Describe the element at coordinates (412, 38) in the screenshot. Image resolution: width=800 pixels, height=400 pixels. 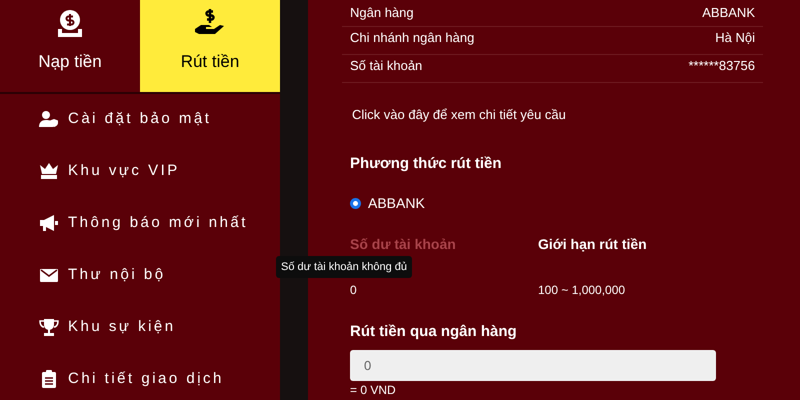
I see `info-label: Chi nhánh ngân hàng` at that location.